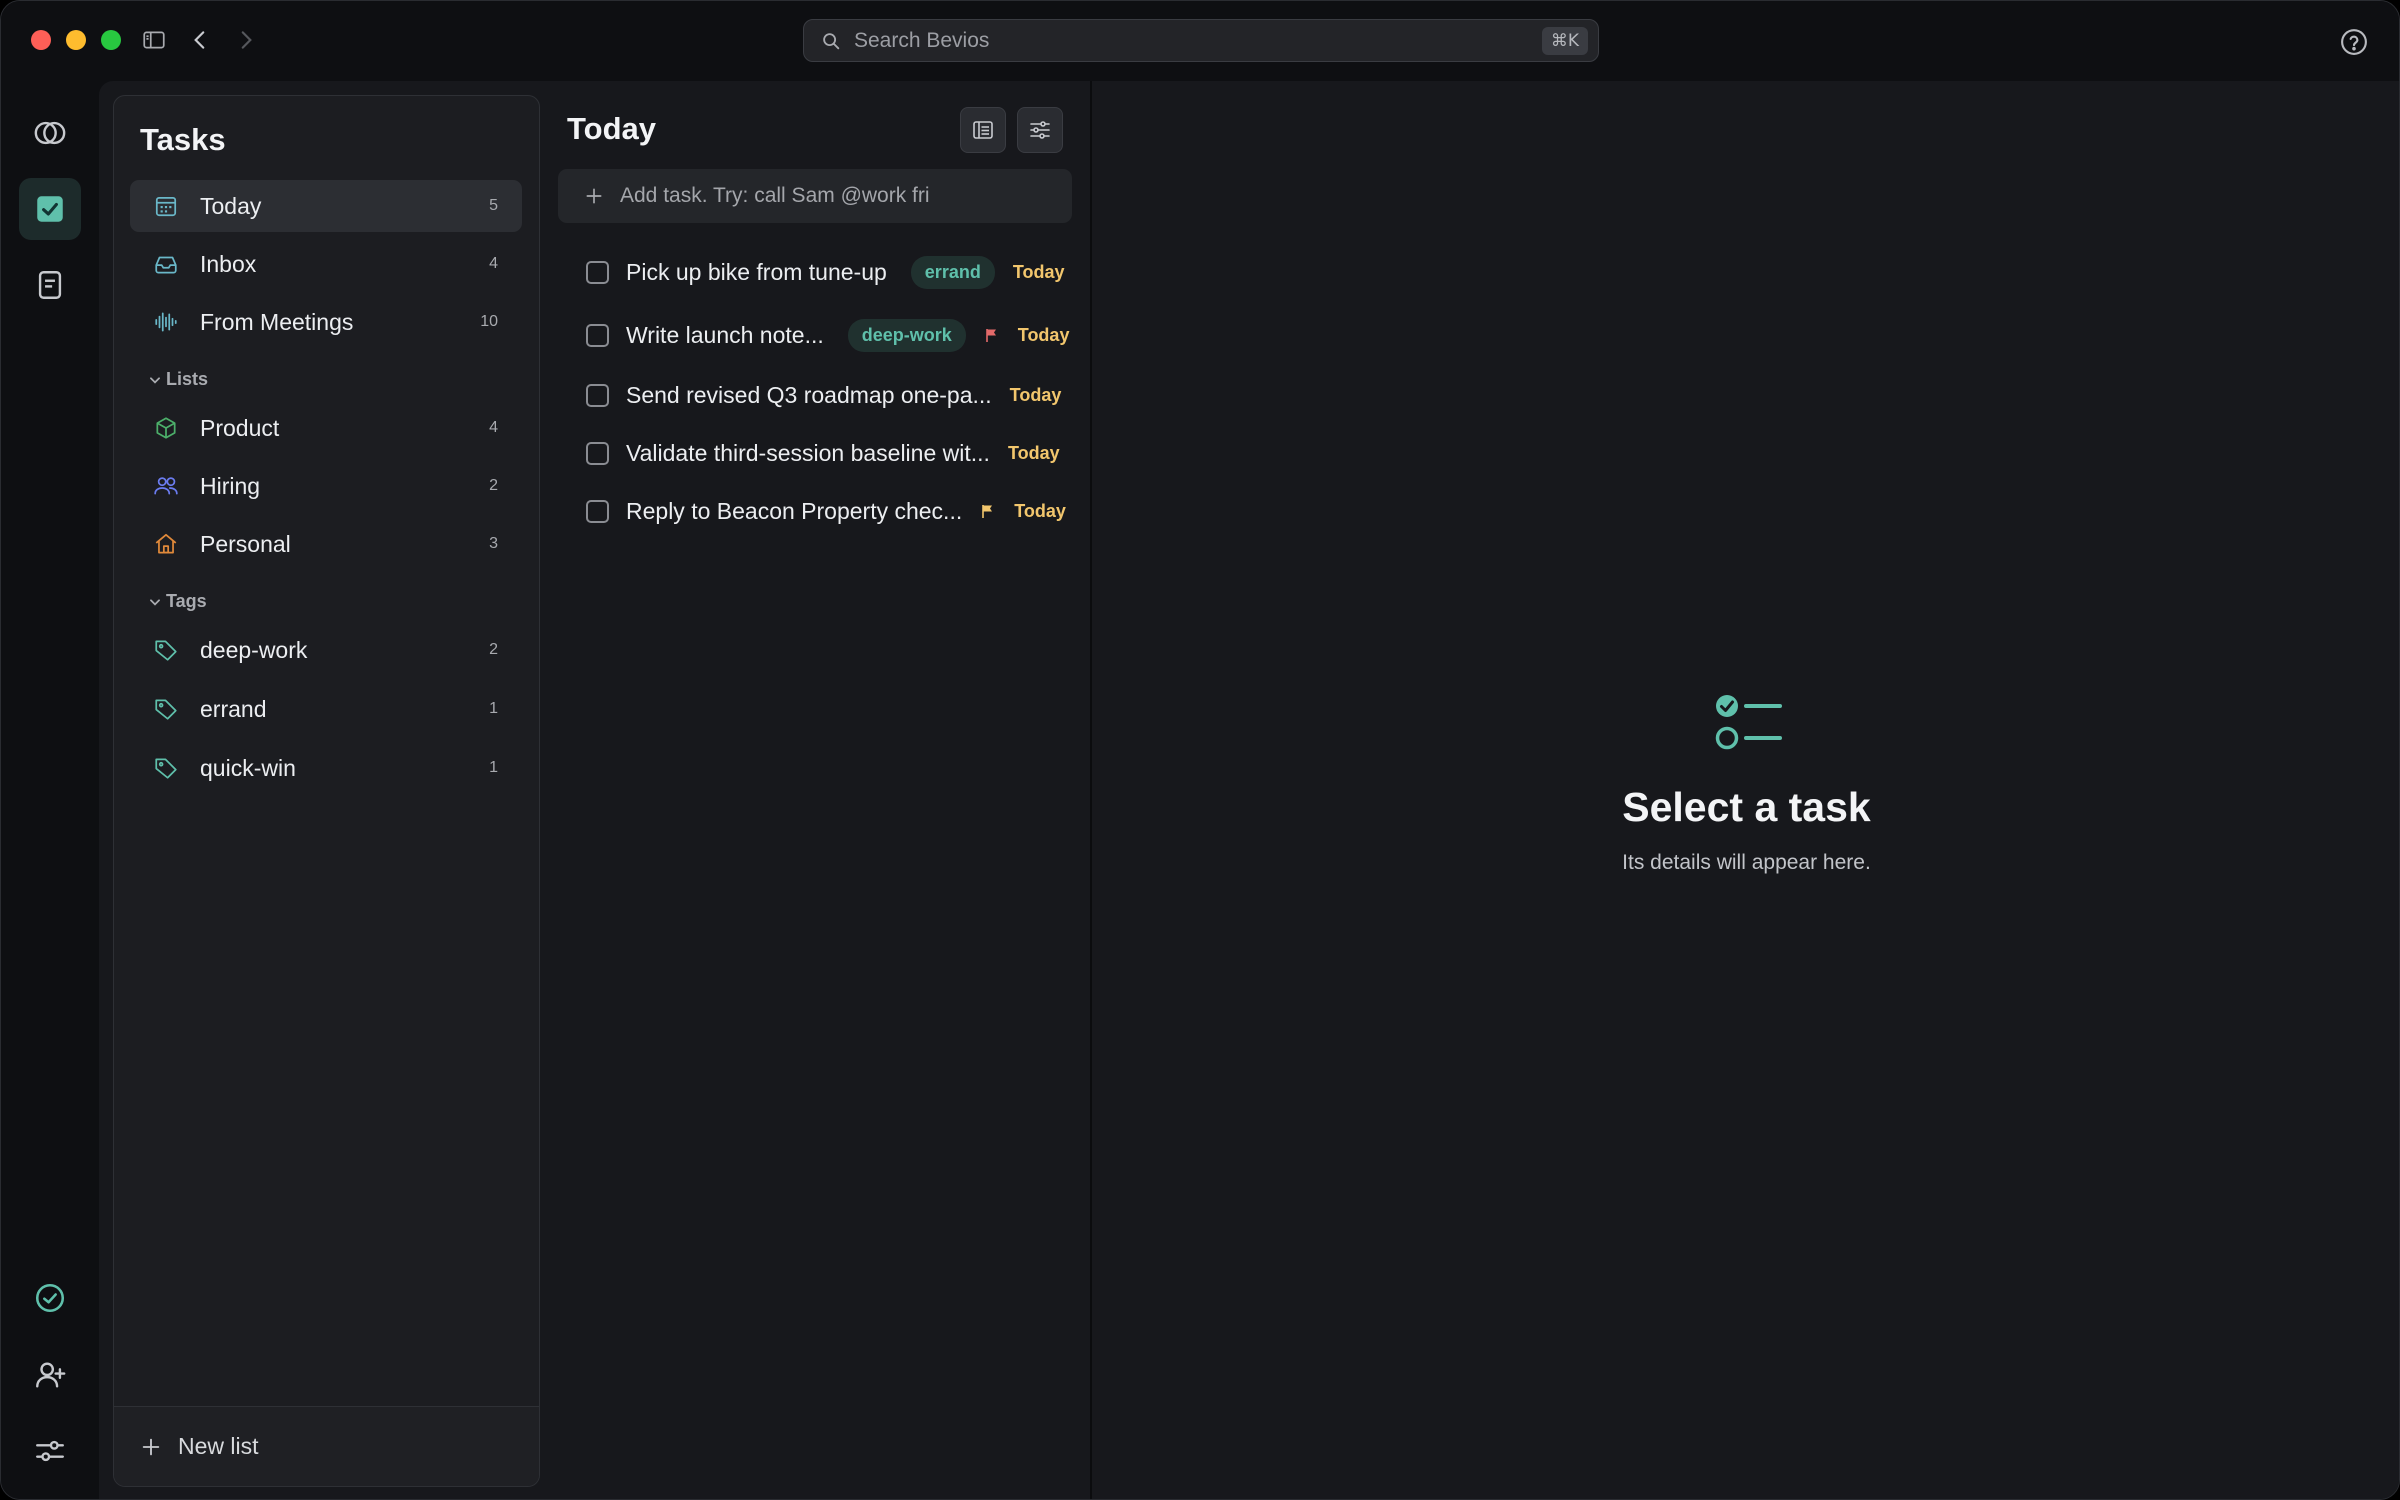  I want to click on home-icon, so click(166, 544).